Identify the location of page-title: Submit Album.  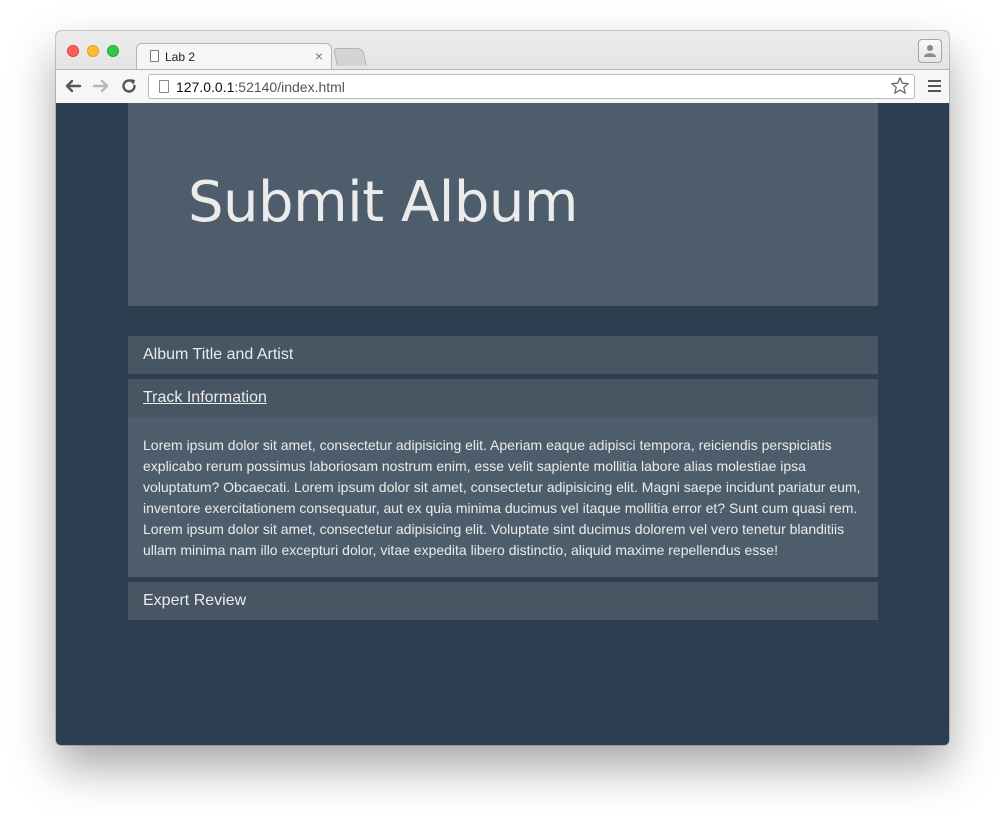
(383, 202).